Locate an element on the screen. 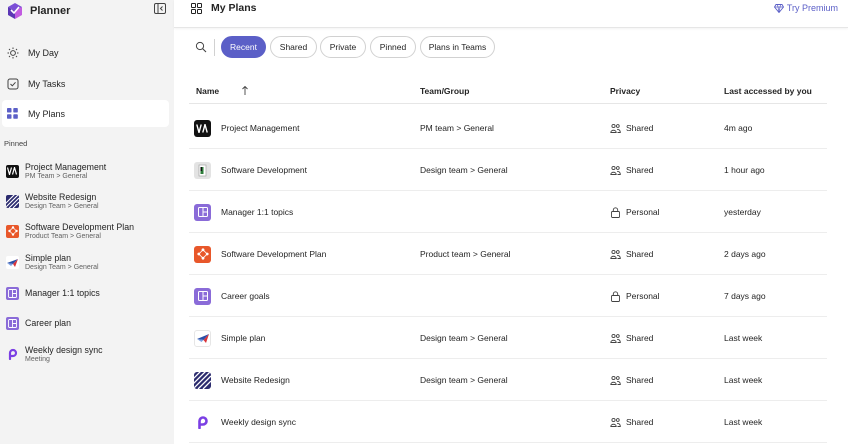 This screenshot has width=848, height=444. pinned-item-manager-topics: Manager 1:1 topics is located at coordinates (85, 293).